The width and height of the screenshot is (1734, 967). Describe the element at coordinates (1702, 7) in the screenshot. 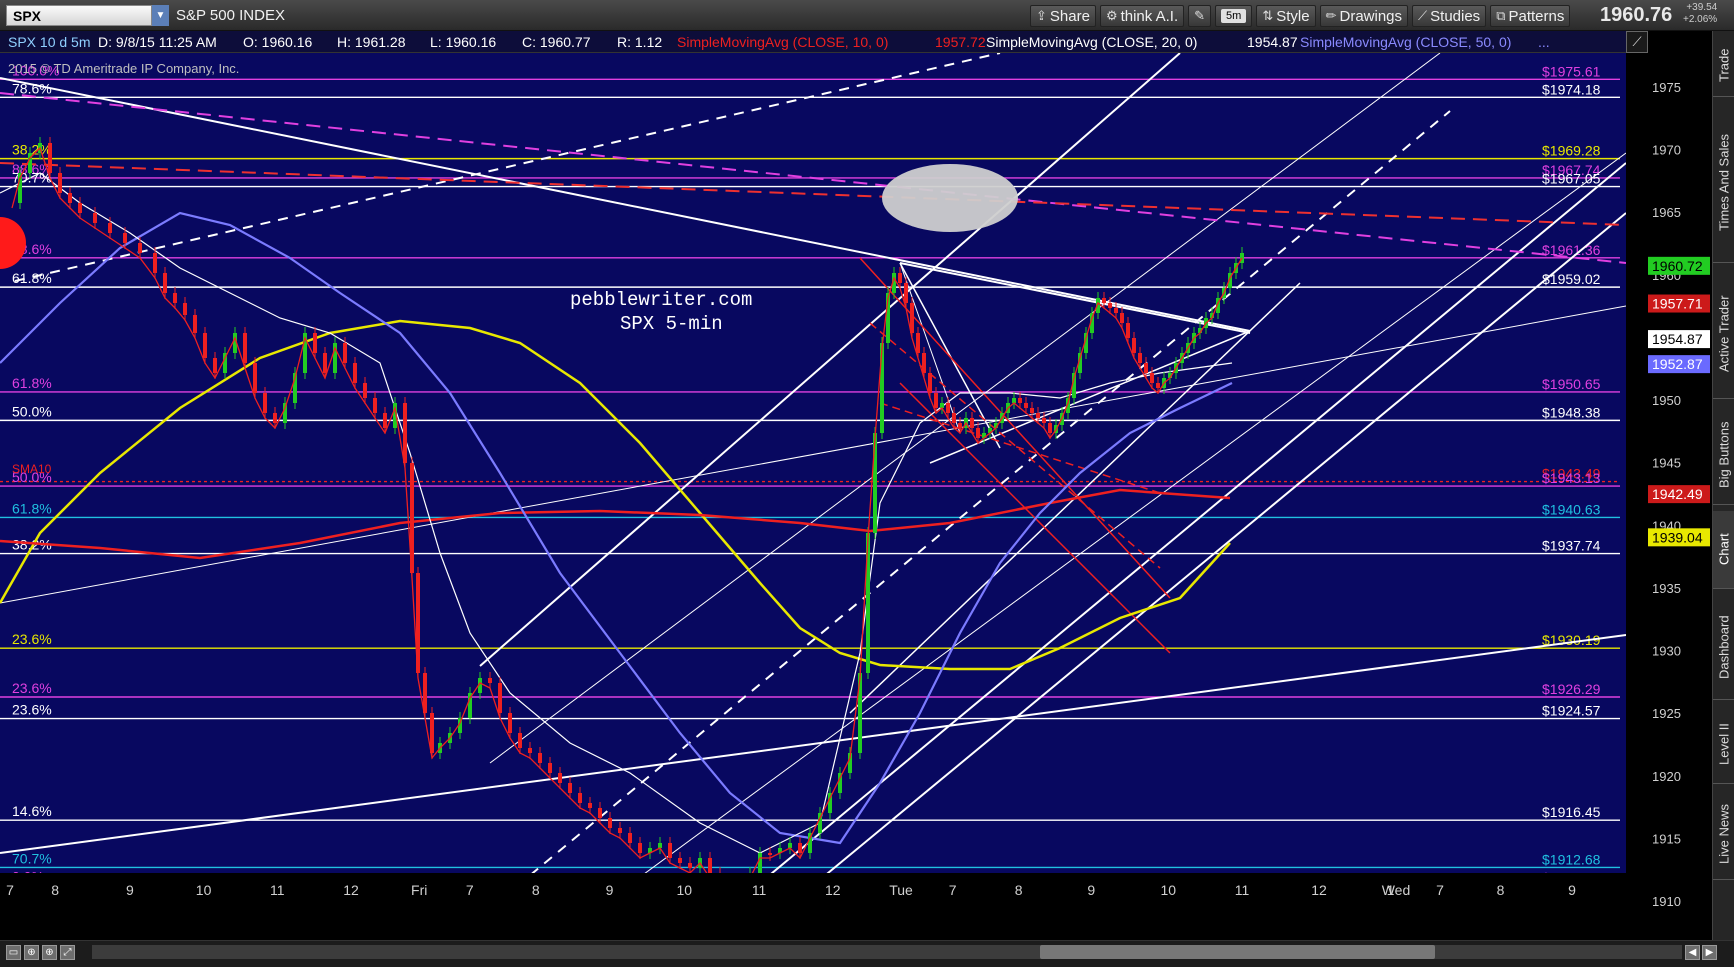

I see `change-points: +39.54` at that location.